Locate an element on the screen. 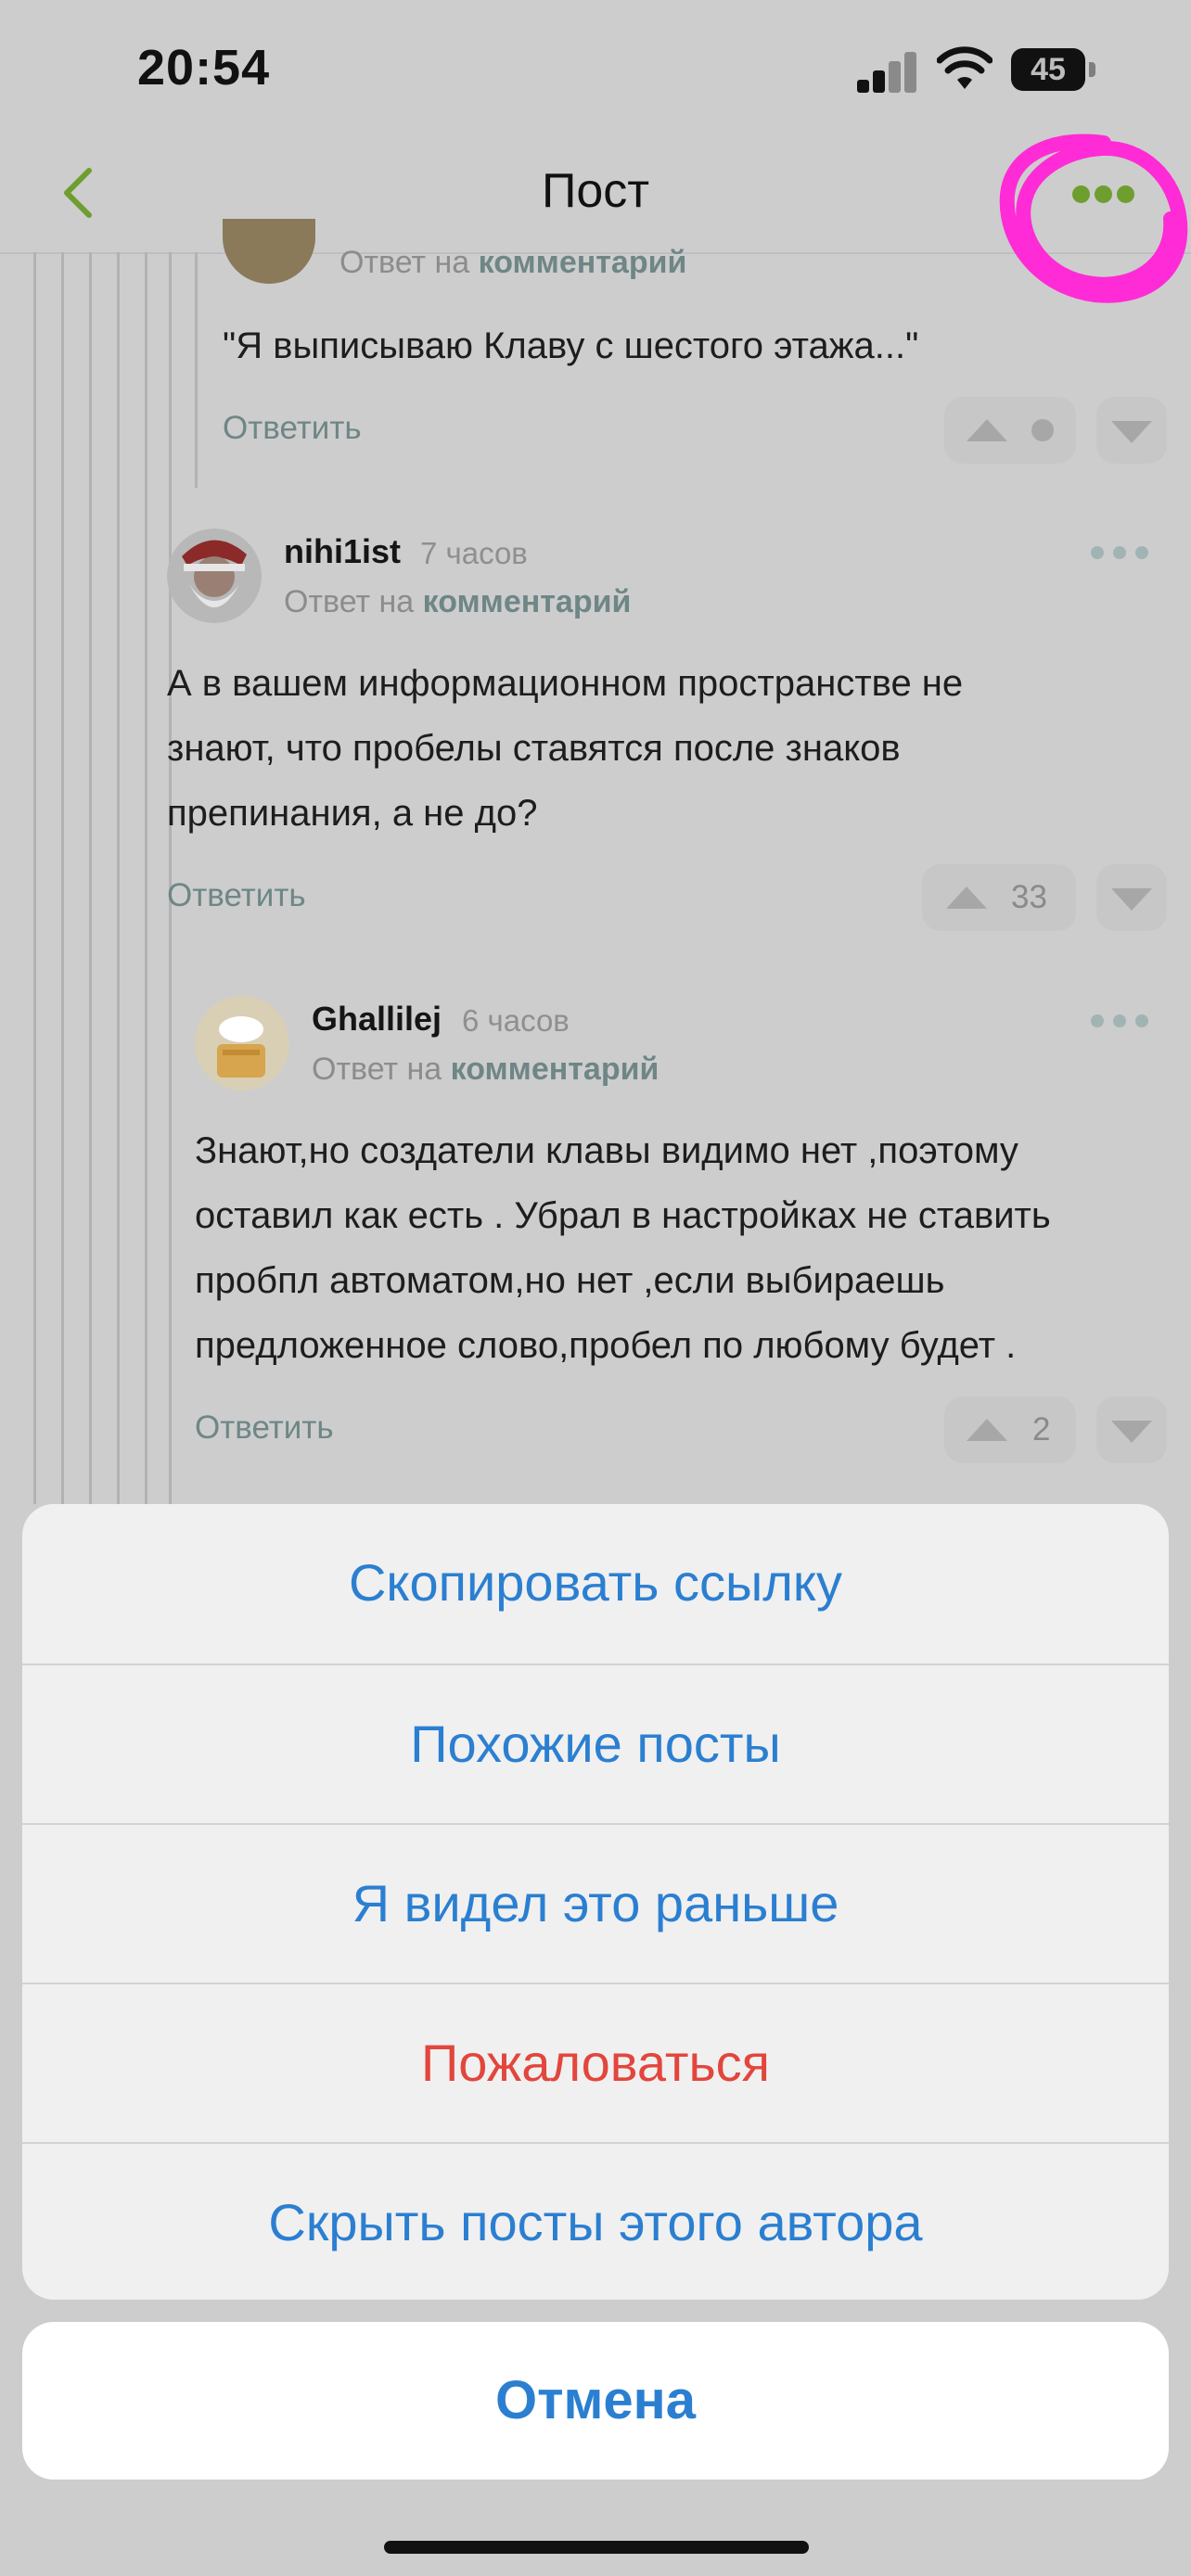 This screenshot has height=2576, width=1191. comment-time: 6 часов is located at coordinates (516, 1020).